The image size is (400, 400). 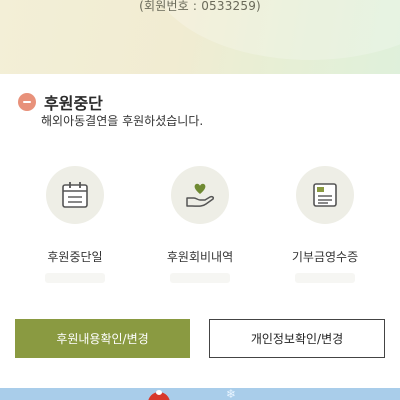 I want to click on promo-banner: ❄, so click(x=200, y=394).